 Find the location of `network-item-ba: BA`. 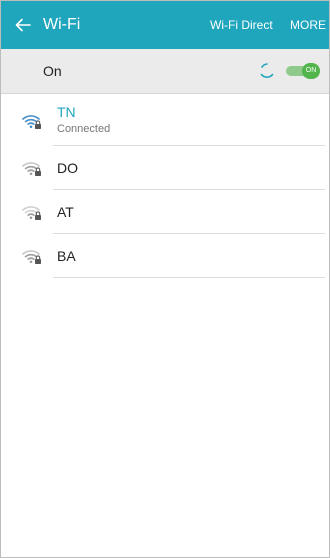

network-item-ba: BA is located at coordinates (165, 256).